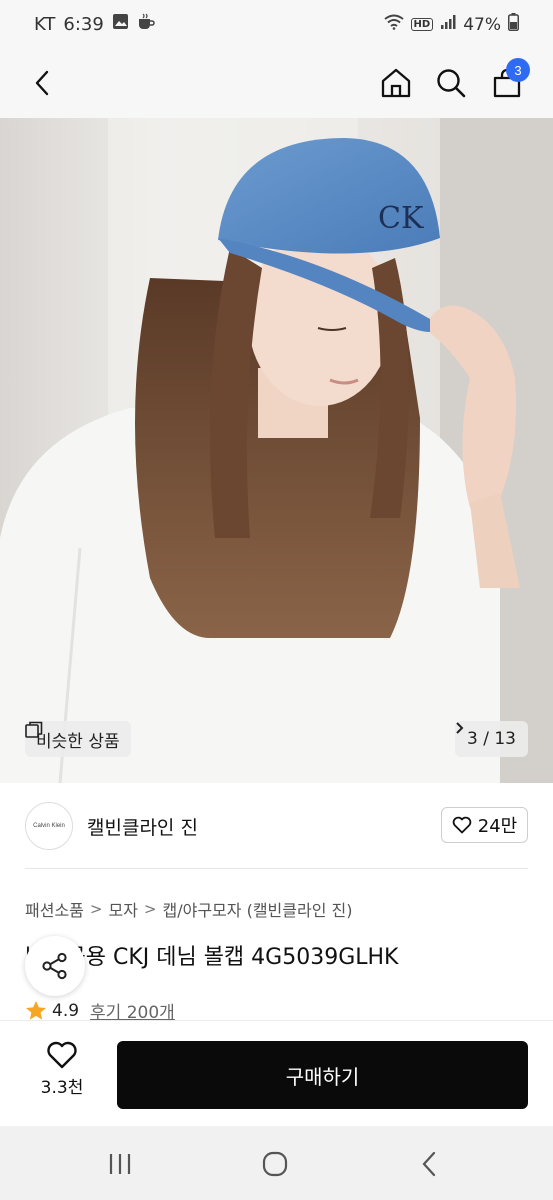 The height and width of the screenshot is (1200, 553). I want to click on image-page-indicator: 3 / 13, so click(491, 739).